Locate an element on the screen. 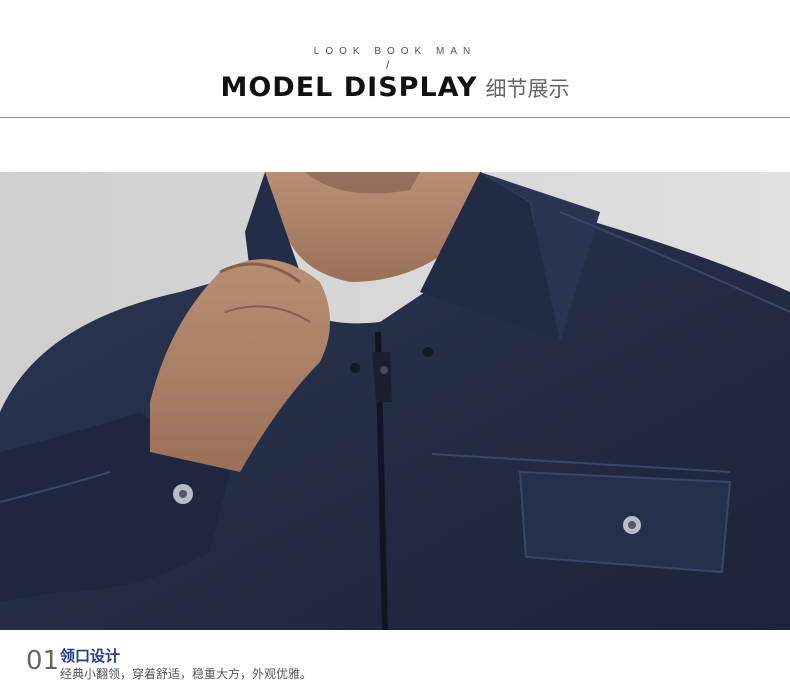 The height and width of the screenshot is (686, 790). header-divider is located at coordinates (395, 117).